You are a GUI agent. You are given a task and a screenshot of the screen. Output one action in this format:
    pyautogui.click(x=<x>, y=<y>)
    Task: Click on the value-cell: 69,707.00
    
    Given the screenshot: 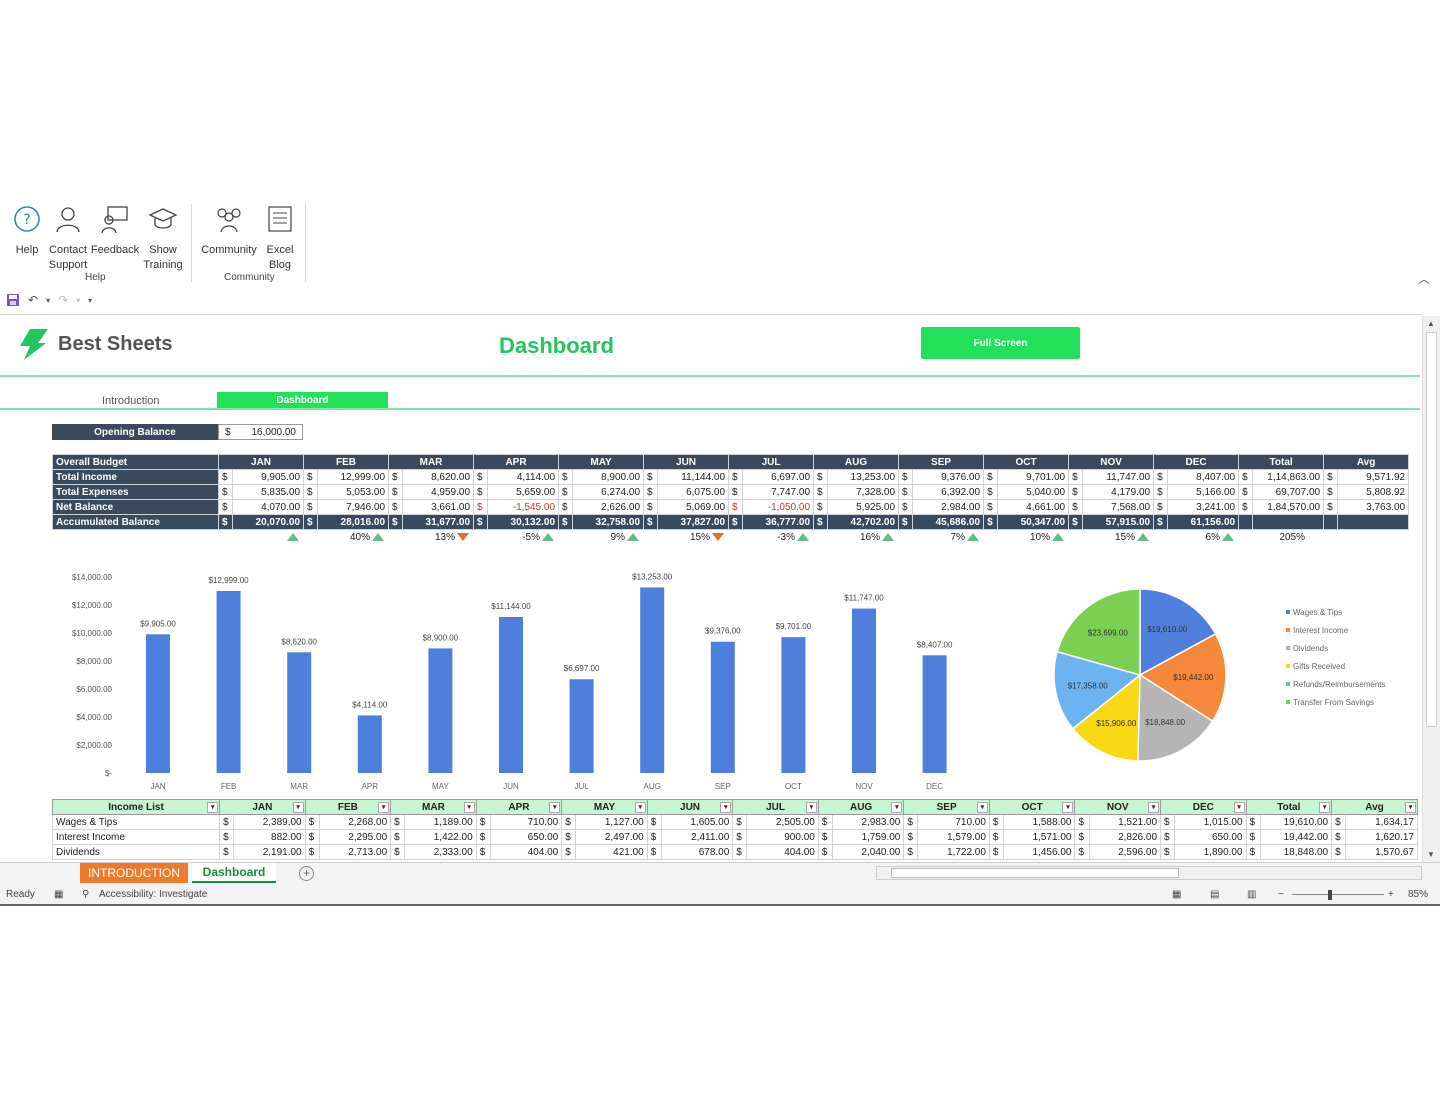 What is the action you would take?
    pyautogui.click(x=1288, y=492)
    